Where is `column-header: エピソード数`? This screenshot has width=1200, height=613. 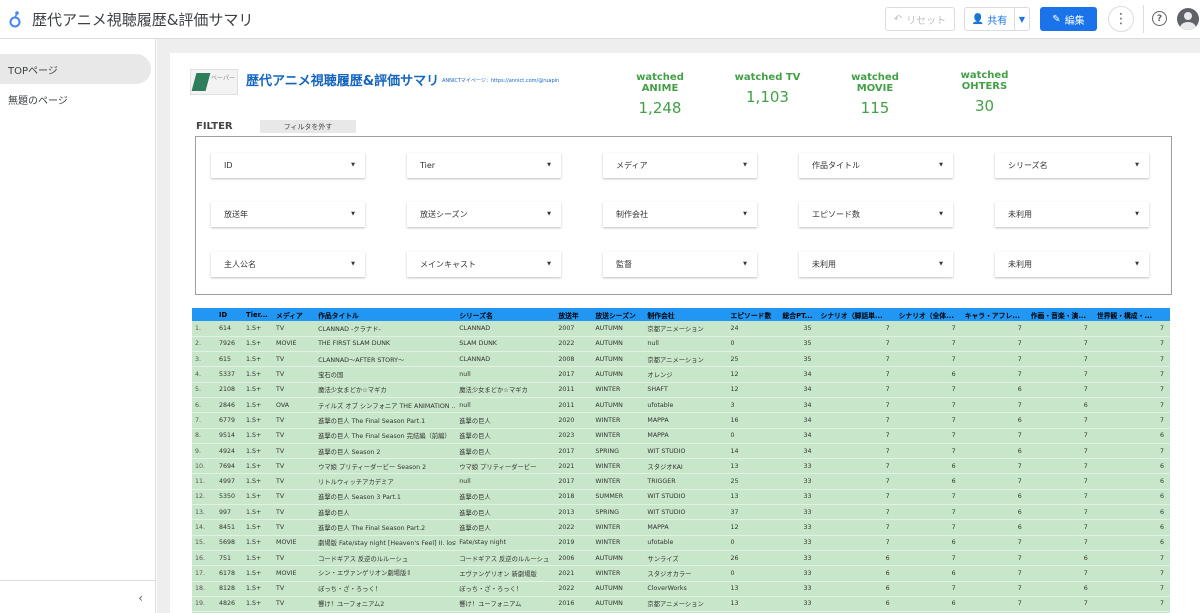 column-header: エピソード数 is located at coordinates (753, 314).